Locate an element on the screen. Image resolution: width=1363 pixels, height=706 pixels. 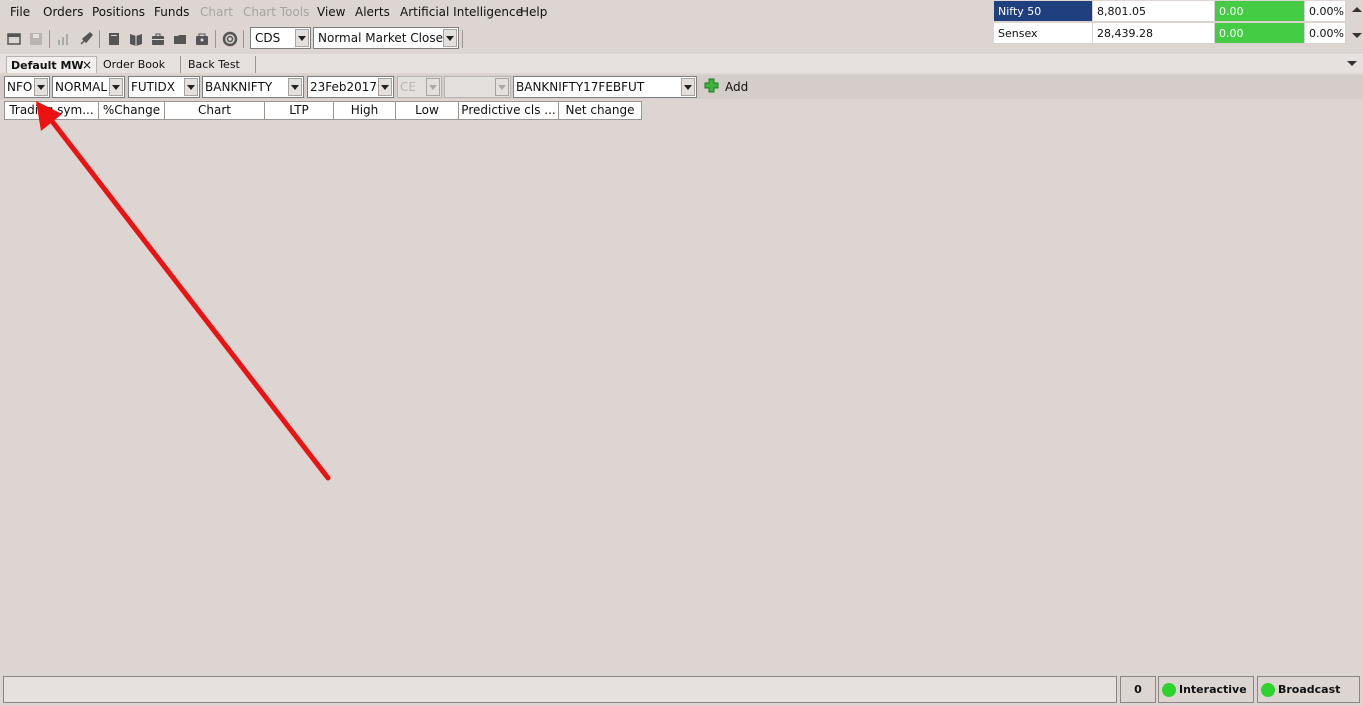
menu-view: View is located at coordinates (331, 12).